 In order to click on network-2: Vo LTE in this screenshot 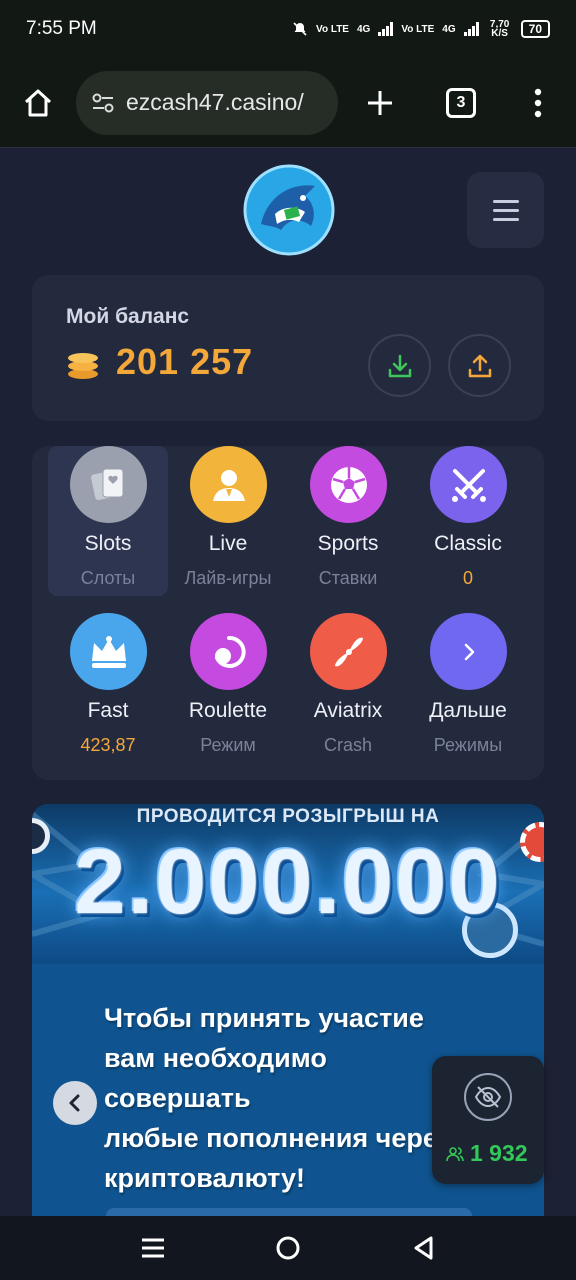, I will do `click(418, 29)`.